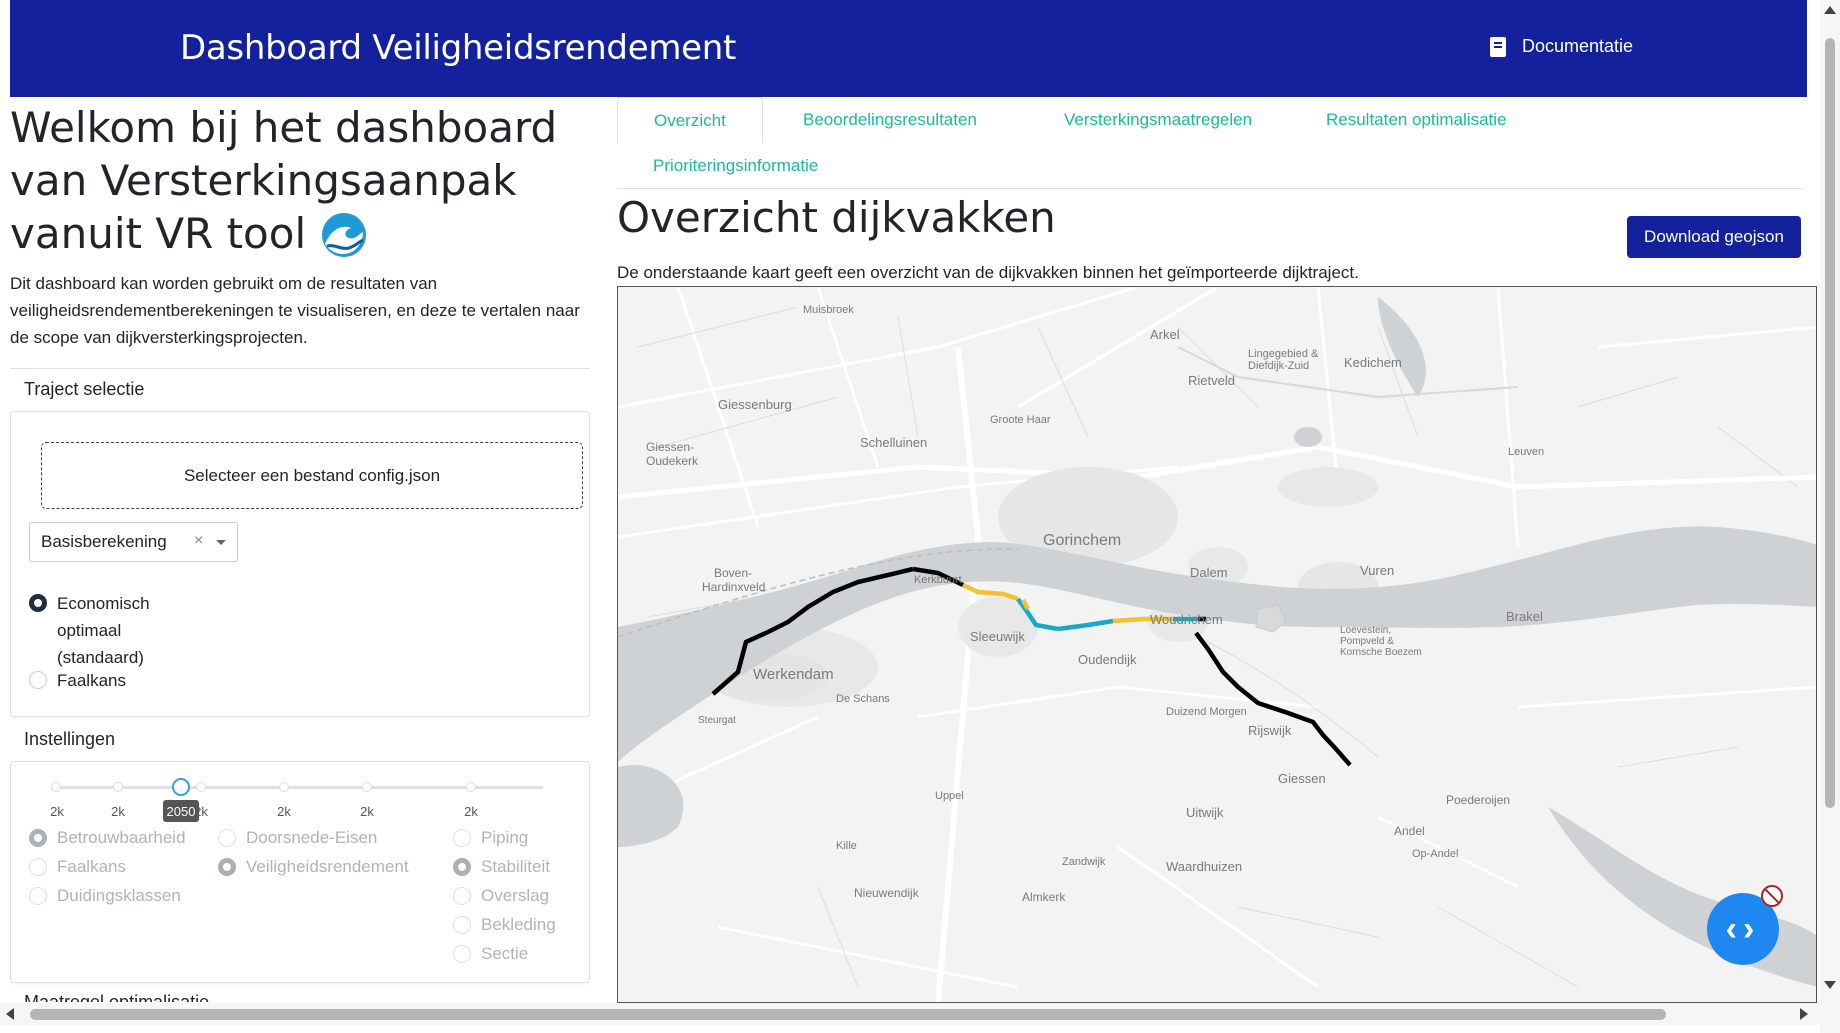 The width and height of the screenshot is (1840, 1033). Describe the element at coordinates (10, 1014) in the screenshot. I see `scroll-left-icon` at that location.